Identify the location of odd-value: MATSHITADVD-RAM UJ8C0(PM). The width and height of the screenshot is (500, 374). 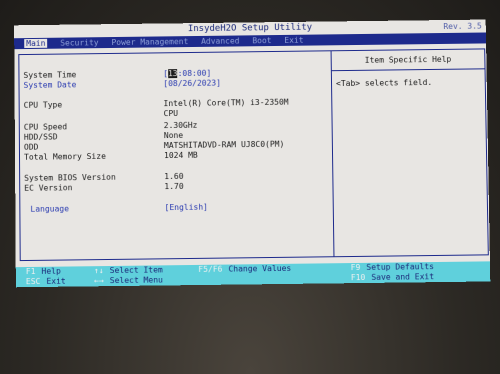
(224, 145).